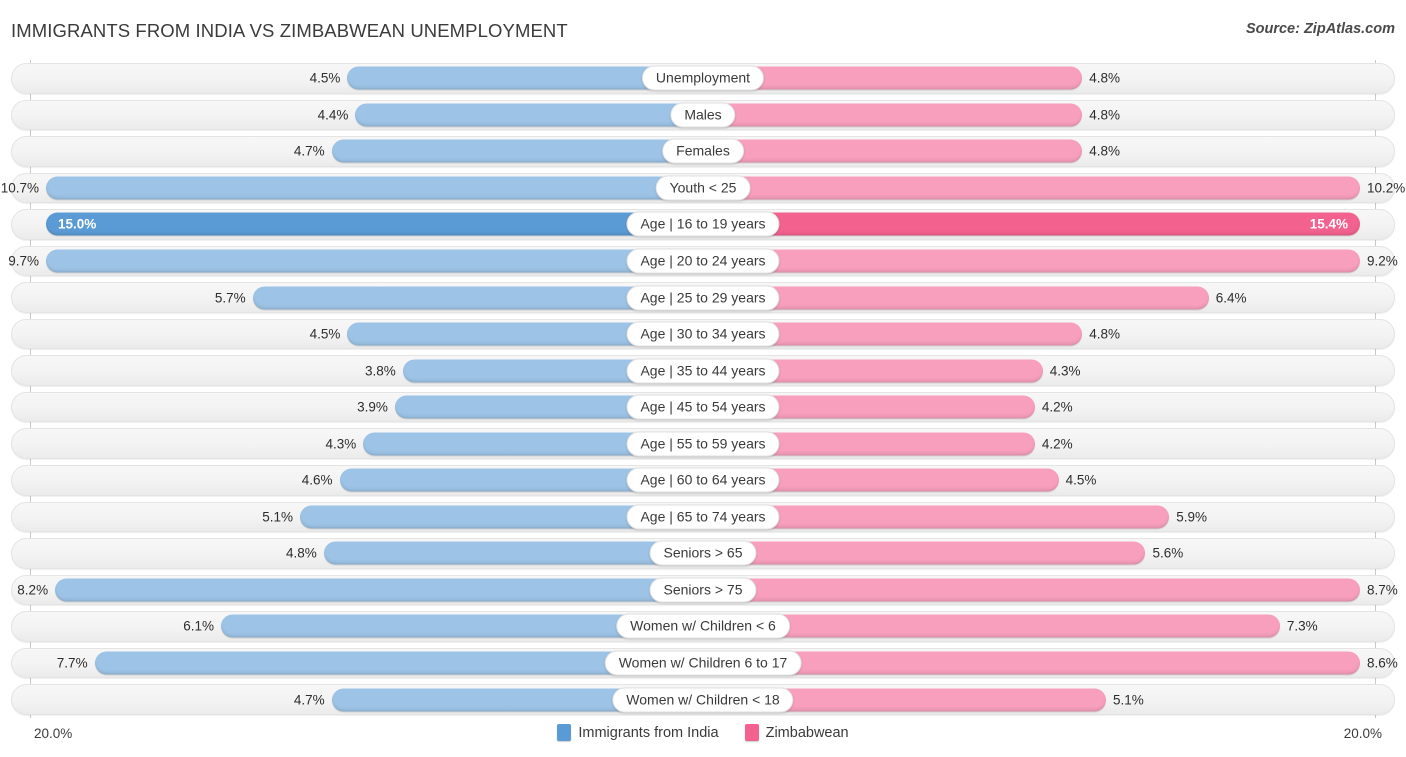 Image resolution: width=1406 pixels, height=757 pixels. I want to click on bar-row: 4.4% 4.8% Males, so click(703, 115).